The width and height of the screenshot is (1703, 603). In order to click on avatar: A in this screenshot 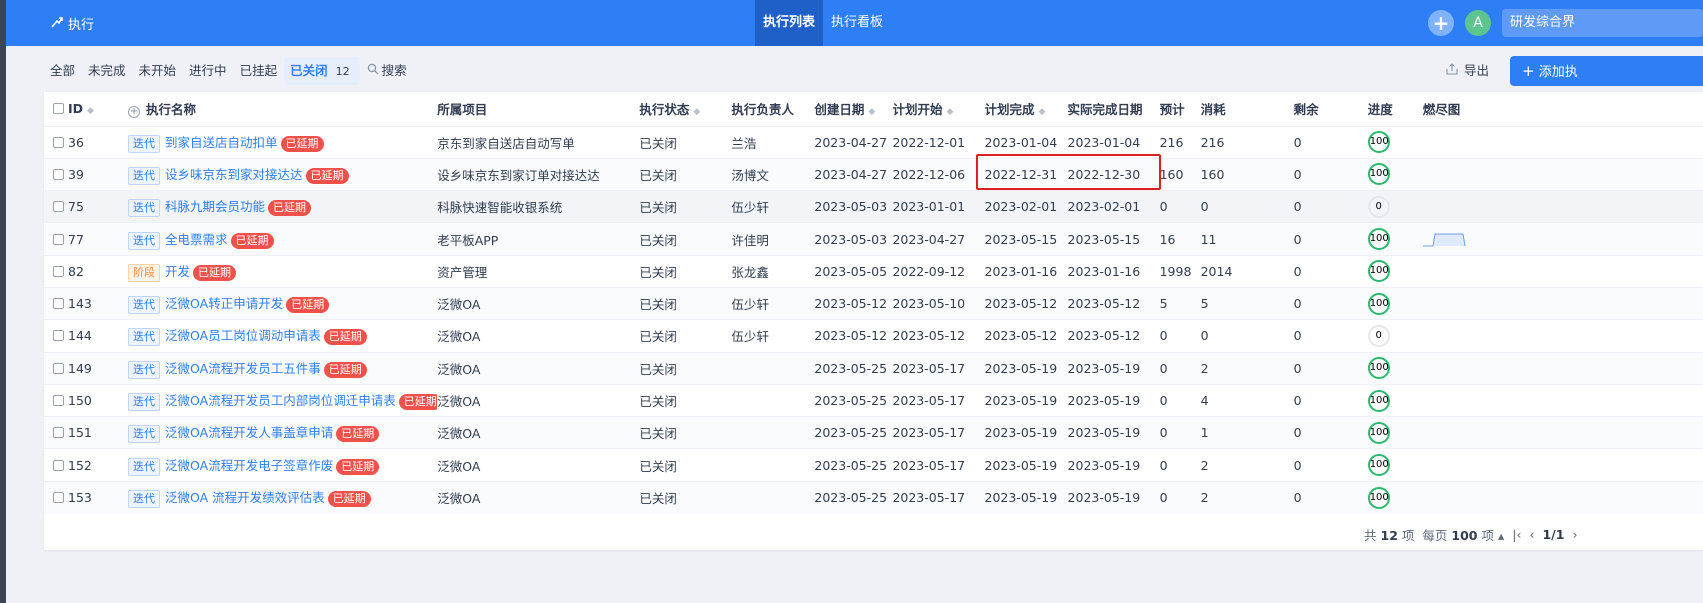, I will do `click(1478, 23)`.